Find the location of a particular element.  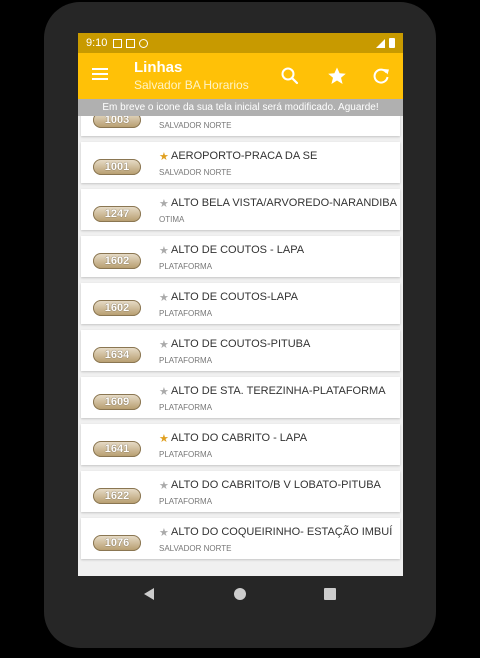

photo-notification-icon is located at coordinates (118, 43).